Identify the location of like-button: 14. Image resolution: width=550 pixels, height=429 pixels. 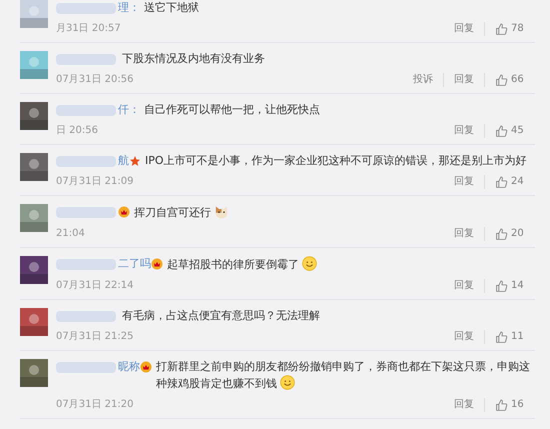
(510, 286).